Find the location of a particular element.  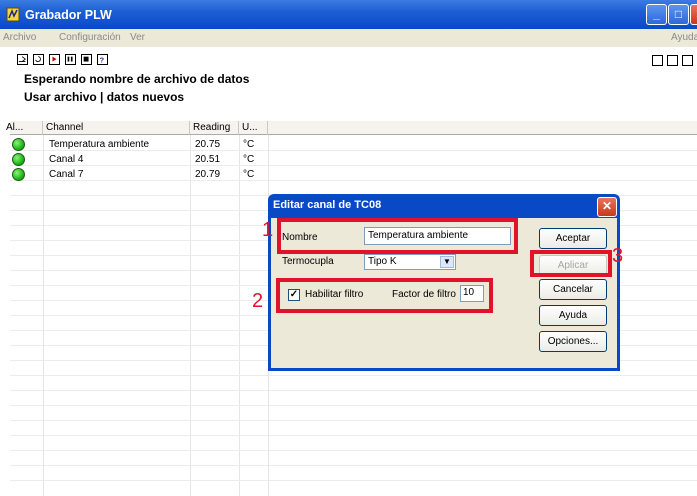

status-line-1: Esperando nombre de archivo de datos is located at coordinates (137, 79).